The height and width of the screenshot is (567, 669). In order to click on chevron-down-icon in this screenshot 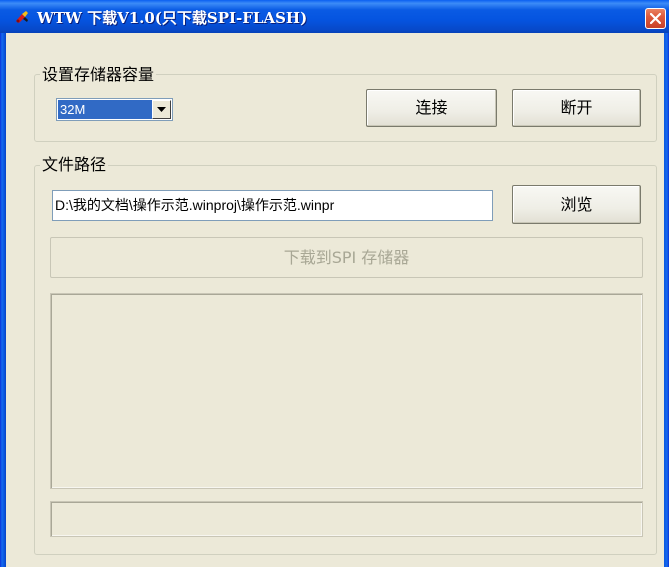, I will do `click(161, 109)`.